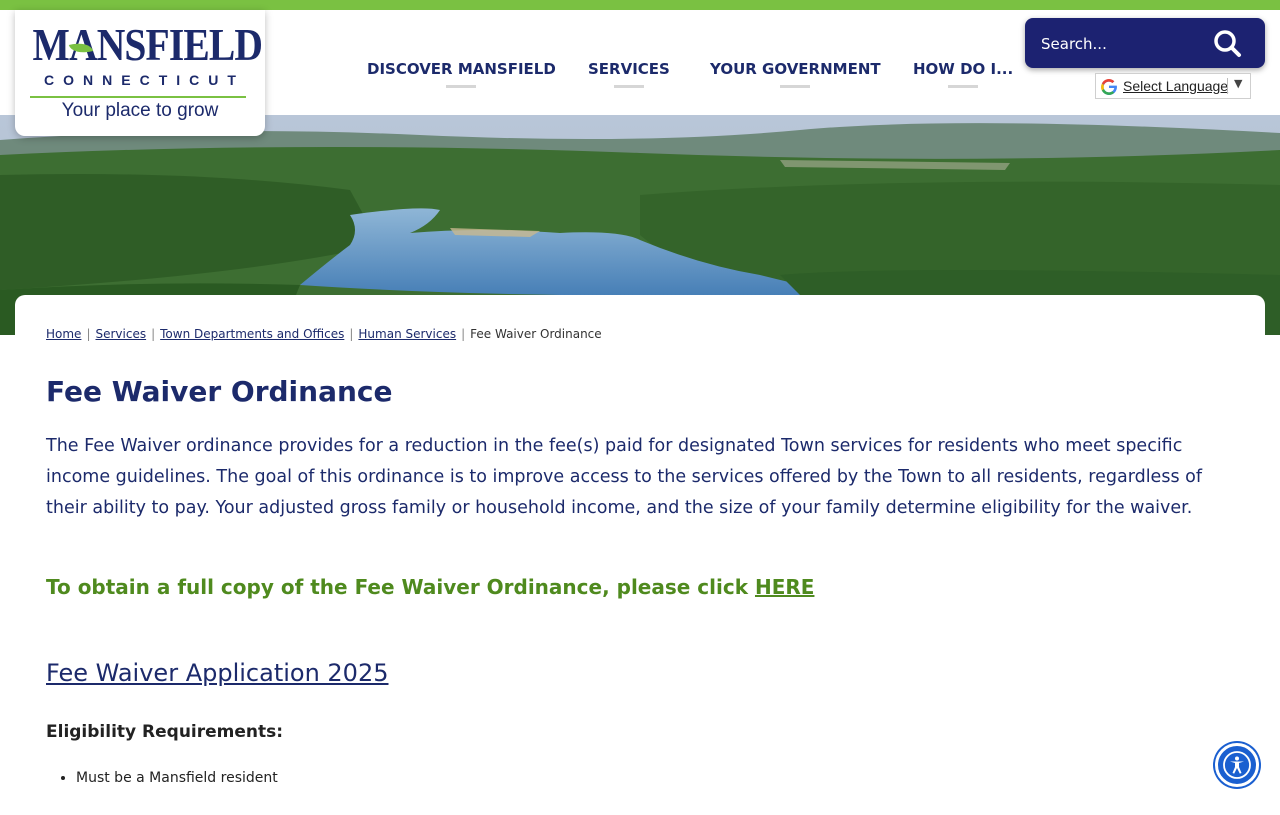 The image size is (1280, 815). What do you see at coordinates (1228, 44) in the screenshot?
I see `search-icon` at bounding box center [1228, 44].